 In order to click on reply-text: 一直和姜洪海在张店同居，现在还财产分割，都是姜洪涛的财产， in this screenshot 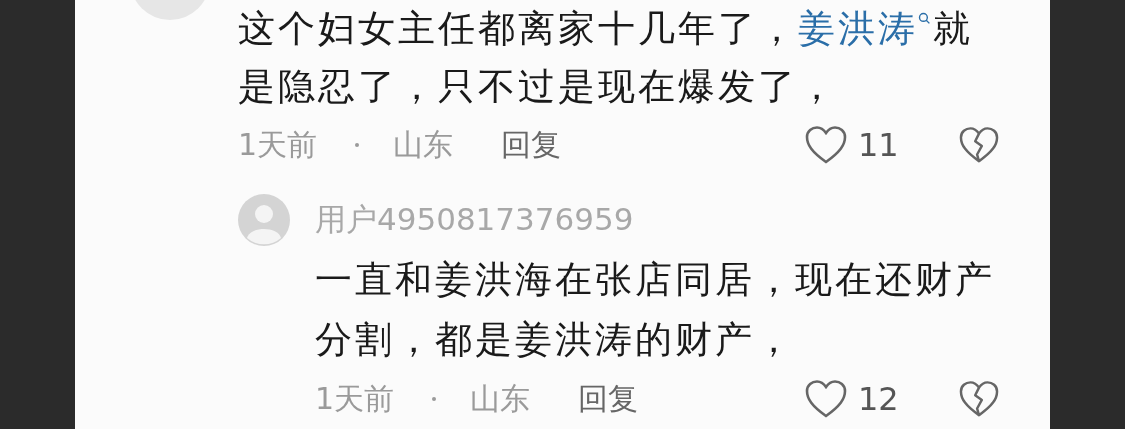, I will do `click(655, 310)`.